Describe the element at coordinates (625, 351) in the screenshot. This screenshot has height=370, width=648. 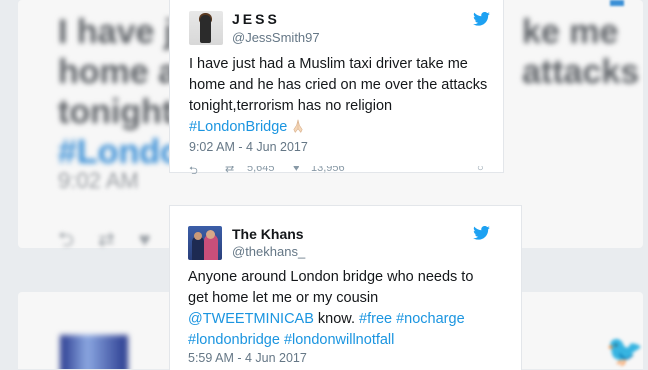
I see `background-twitter-bird-icon: 🐦` at that location.